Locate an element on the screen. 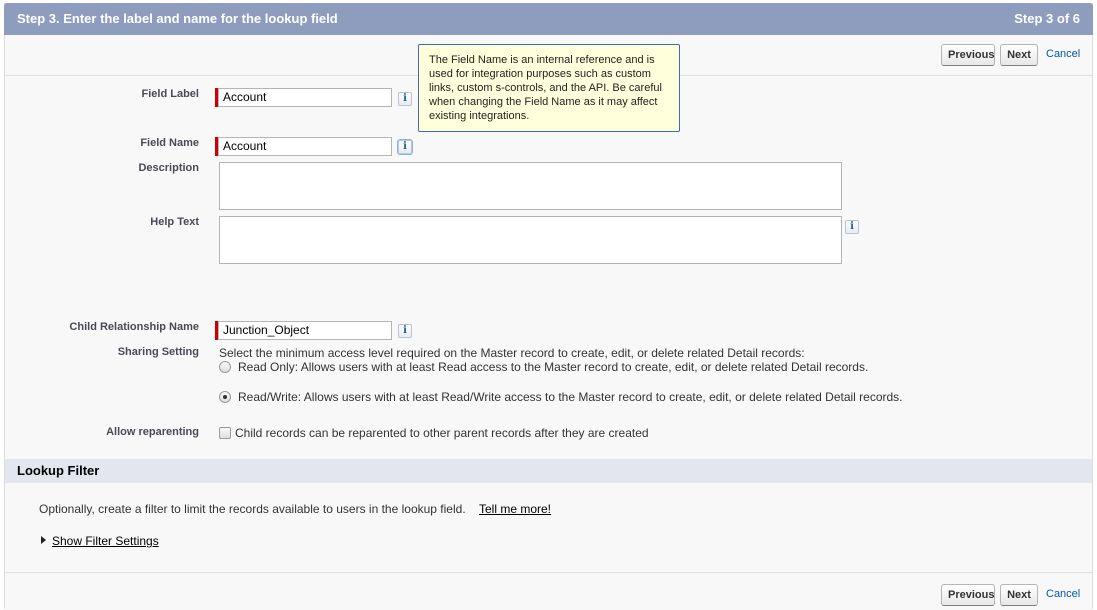 This screenshot has height=610, width=1097. read-only-radio is located at coordinates (225, 367).